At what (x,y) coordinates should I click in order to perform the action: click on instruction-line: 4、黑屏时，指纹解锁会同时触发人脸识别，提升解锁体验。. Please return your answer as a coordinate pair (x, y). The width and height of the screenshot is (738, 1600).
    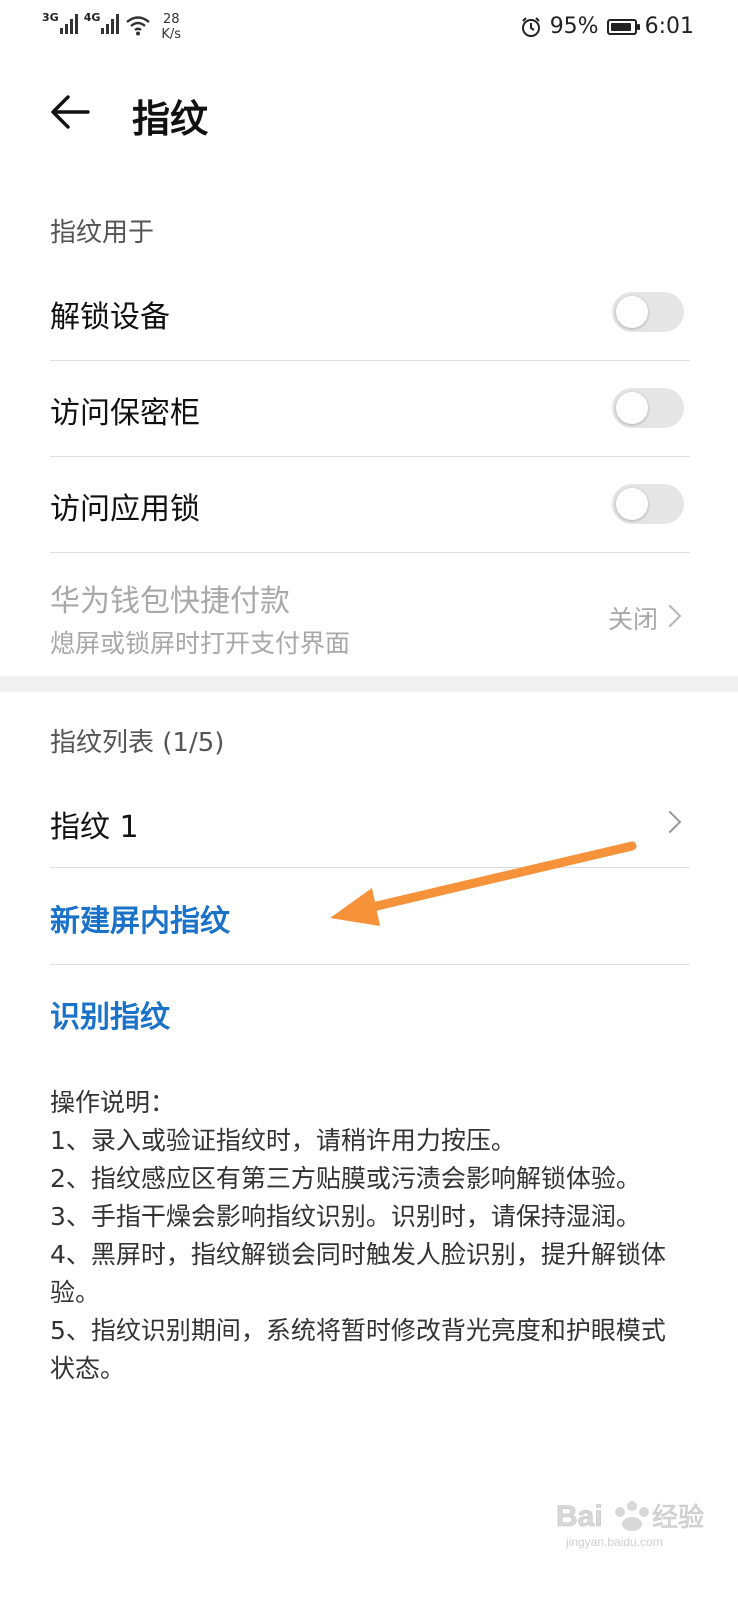
    Looking at the image, I should click on (358, 1273).